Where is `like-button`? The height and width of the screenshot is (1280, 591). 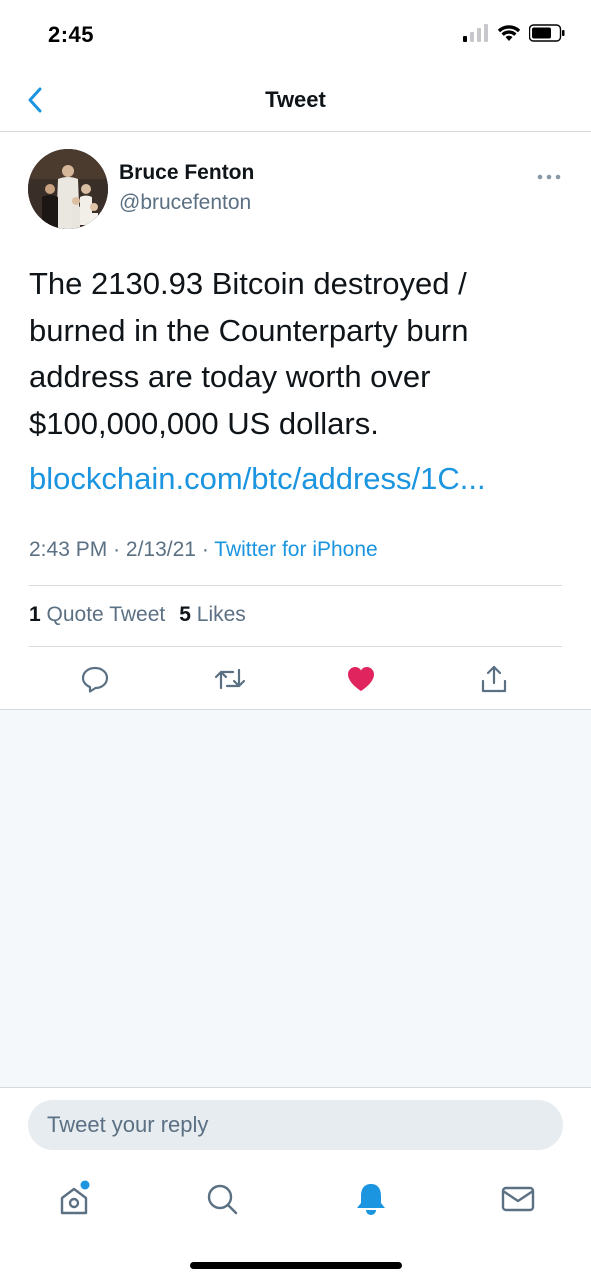 like-button is located at coordinates (361, 679).